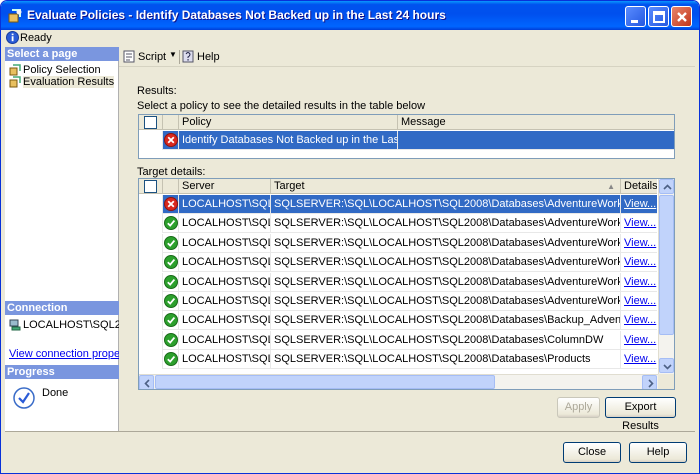 The width and height of the screenshot is (700, 474). What do you see at coordinates (611, 186) in the screenshot?
I see `sort-ascending-icon: ▲` at bounding box center [611, 186].